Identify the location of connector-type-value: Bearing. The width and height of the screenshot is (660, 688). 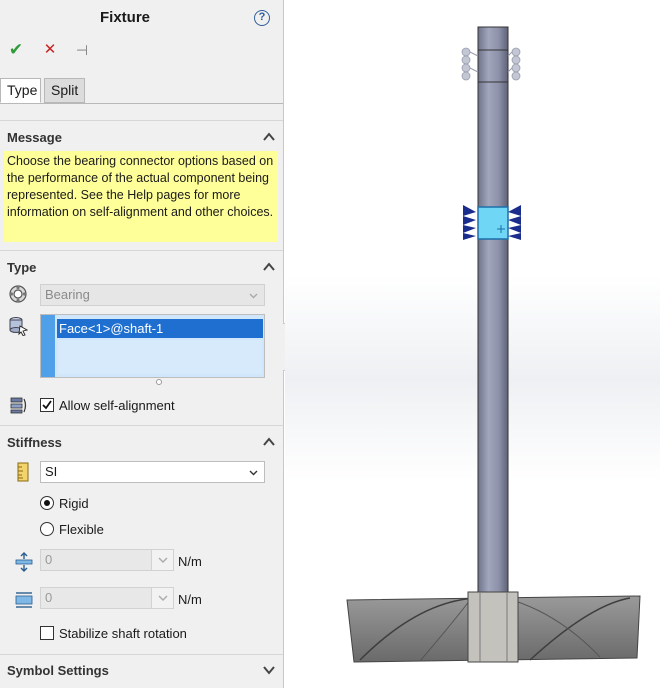
(67, 294).